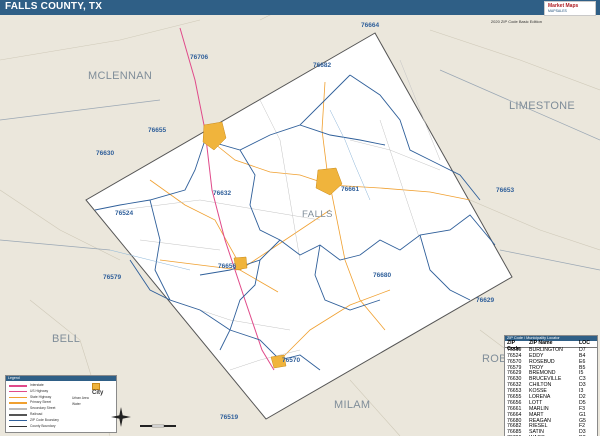  I want to click on county-name-label: FALLS, so click(318, 214).